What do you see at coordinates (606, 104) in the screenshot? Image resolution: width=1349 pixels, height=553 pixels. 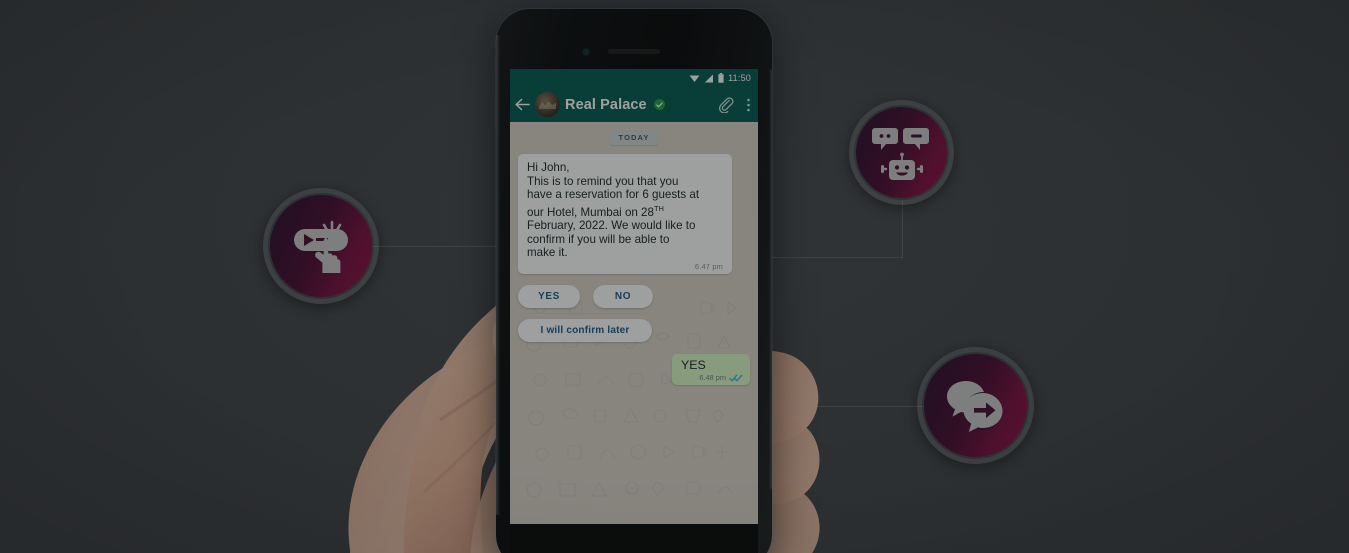 I see `page-title: Real Palace` at bounding box center [606, 104].